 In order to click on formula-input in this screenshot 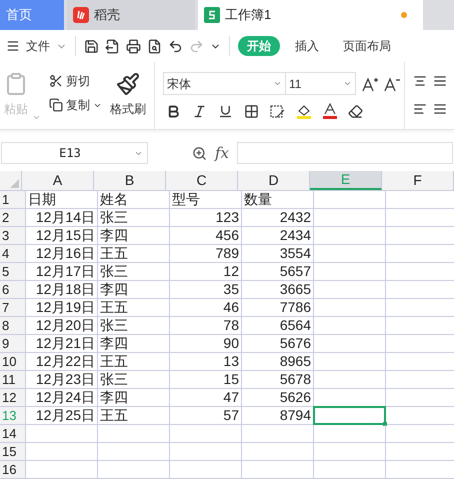, I will do `click(345, 153)`.